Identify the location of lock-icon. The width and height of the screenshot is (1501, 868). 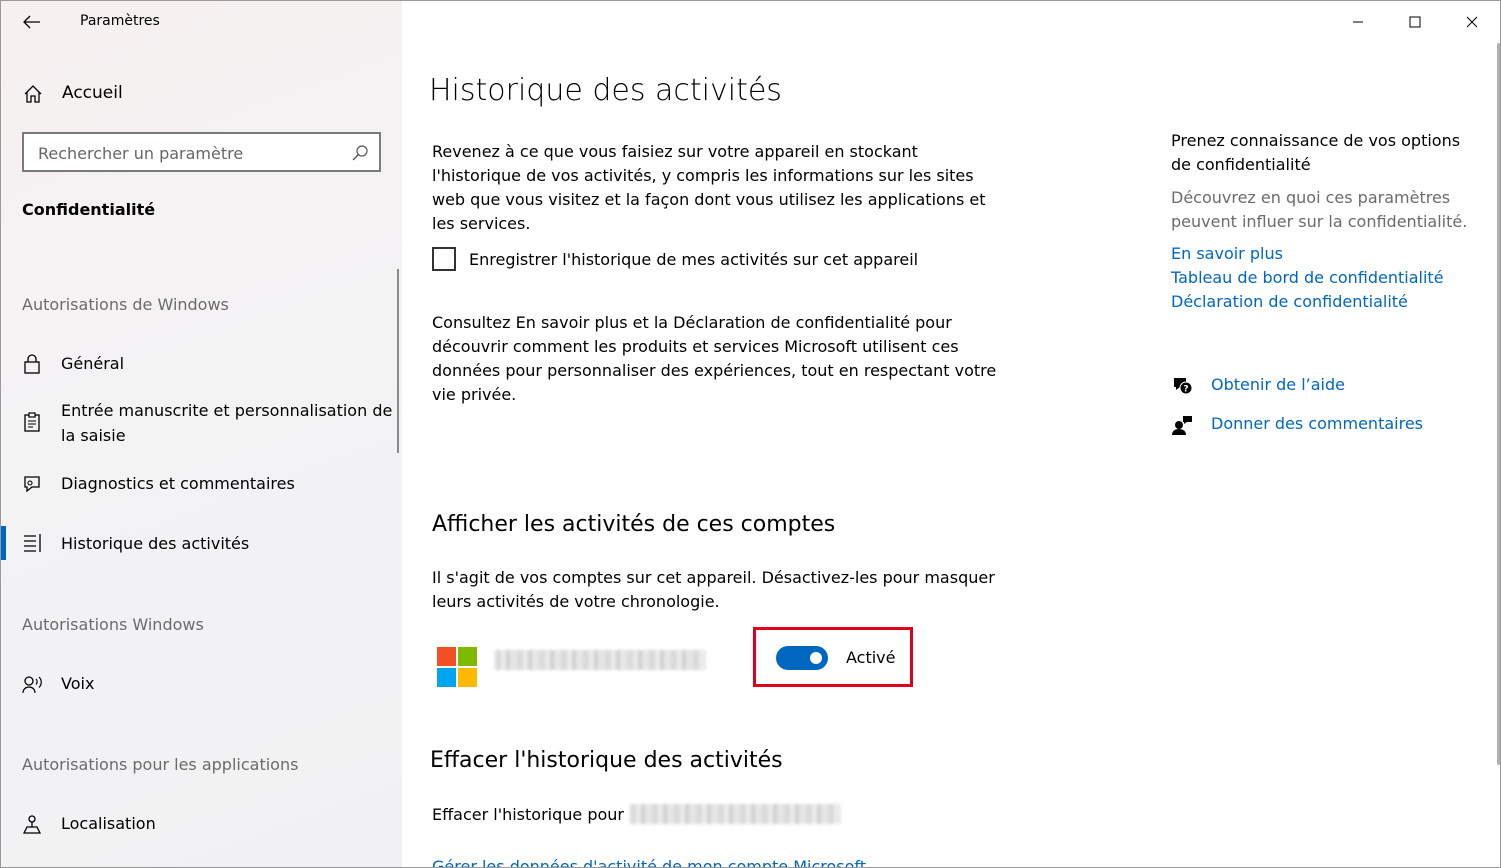
(32, 364).